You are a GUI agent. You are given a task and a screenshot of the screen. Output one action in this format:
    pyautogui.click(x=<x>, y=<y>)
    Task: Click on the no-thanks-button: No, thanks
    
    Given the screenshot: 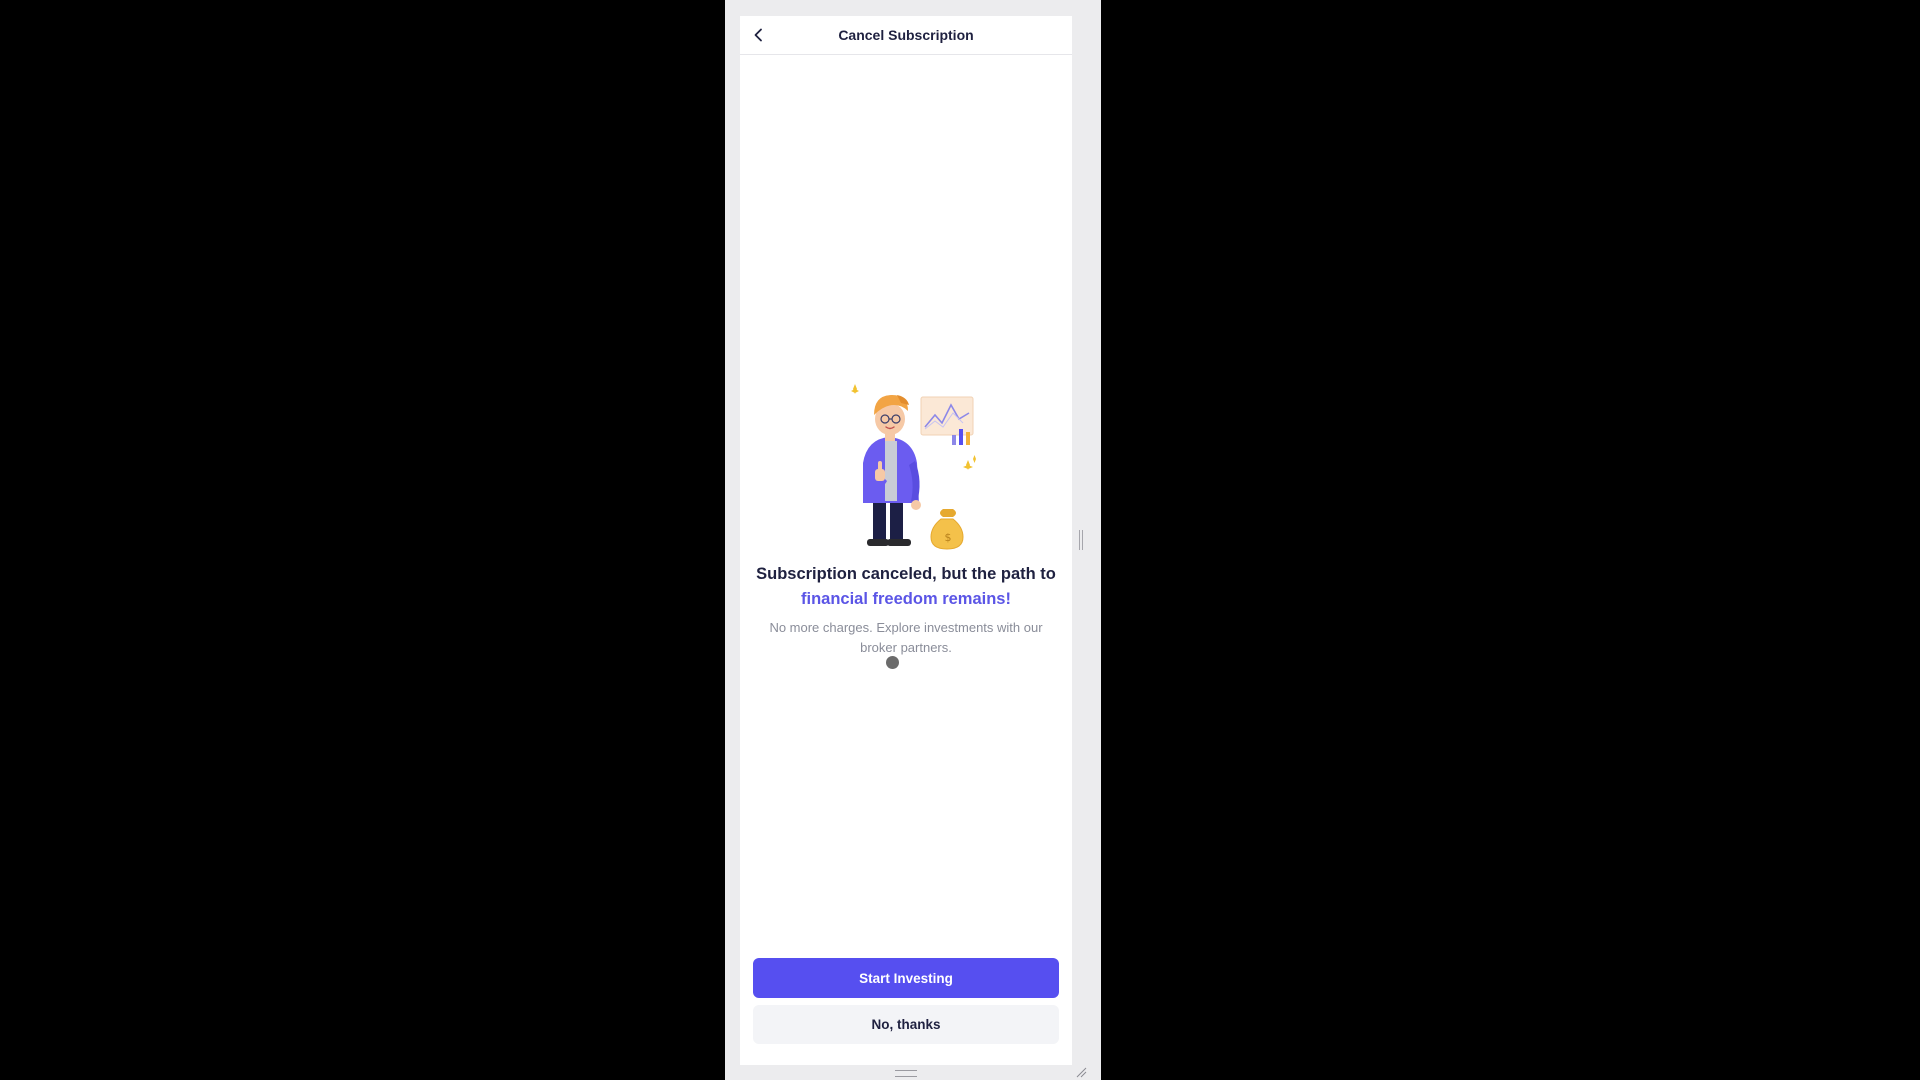 What is the action you would take?
    pyautogui.click(x=906, y=1024)
    